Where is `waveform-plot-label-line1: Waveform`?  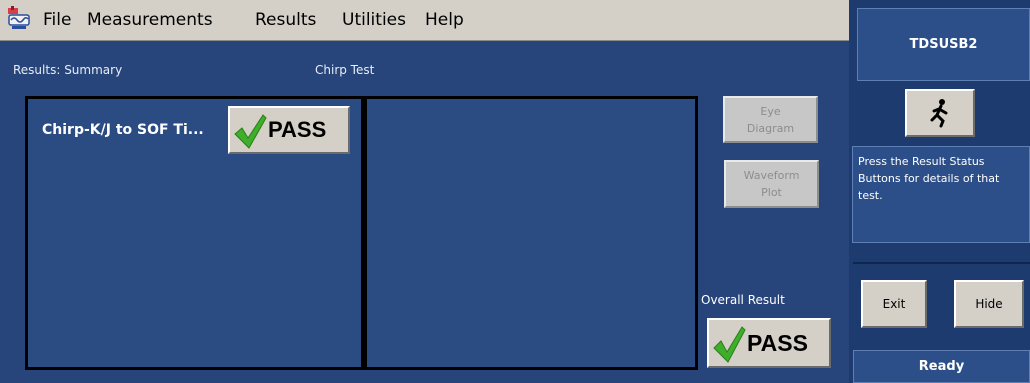
waveform-plot-label-line1: Waveform is located at coordinates (771, 175).